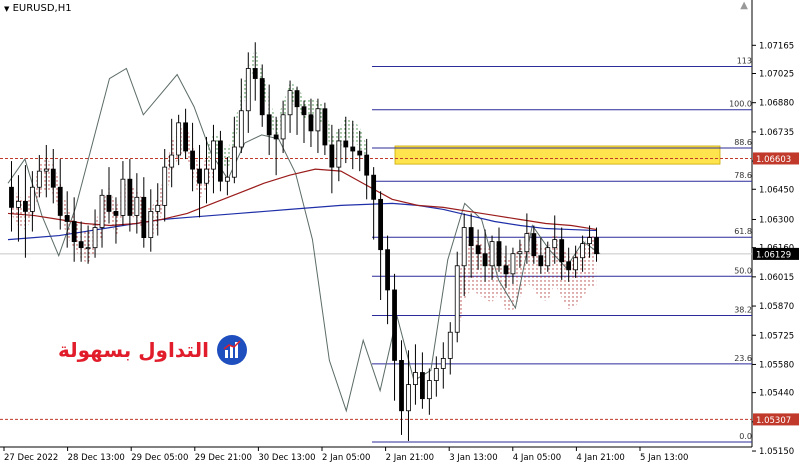  What do you see at coordinates (743, 358) in the screenshot?
I see `fib-level-label: 23.6` at bounding box center [743, 358].